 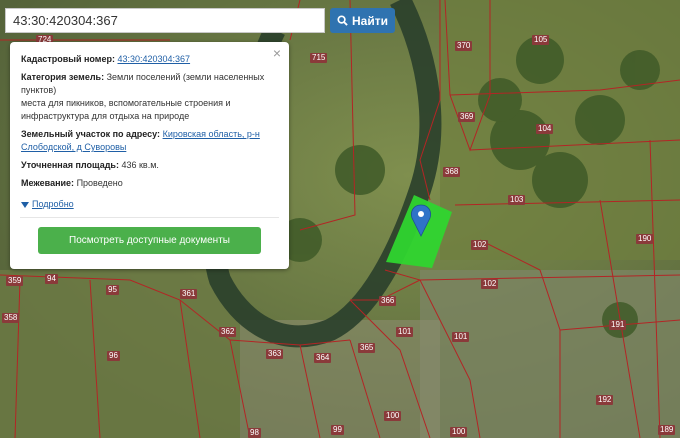 What do you see at coordinates (277, 53) in the screenshot?
I see `close-icon: ×` at bounding box center [277, 53].